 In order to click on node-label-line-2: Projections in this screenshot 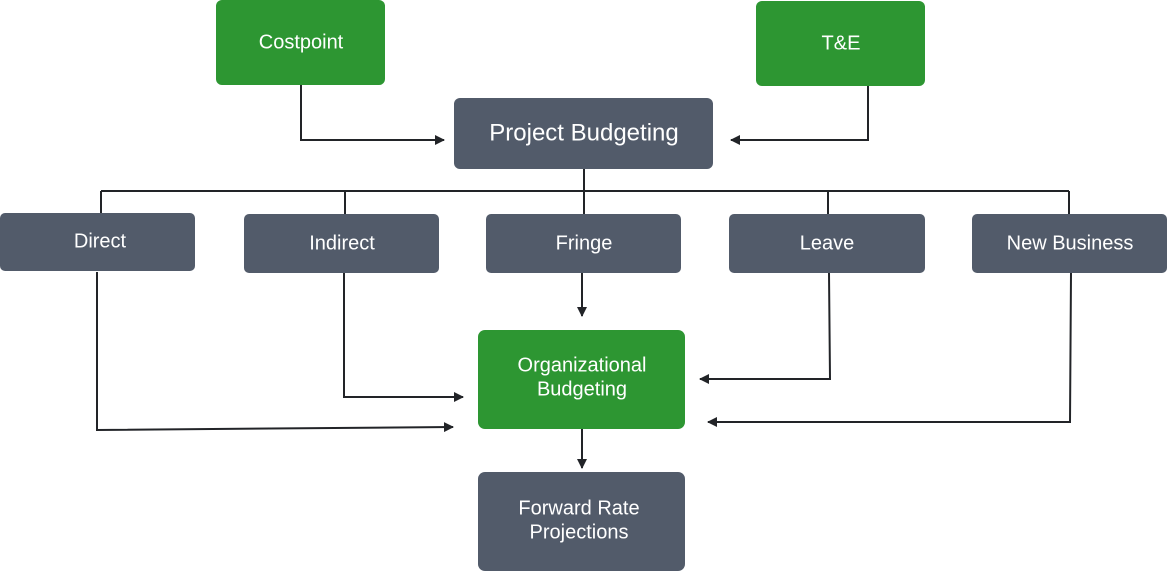, I will do `click(579, 532)`.